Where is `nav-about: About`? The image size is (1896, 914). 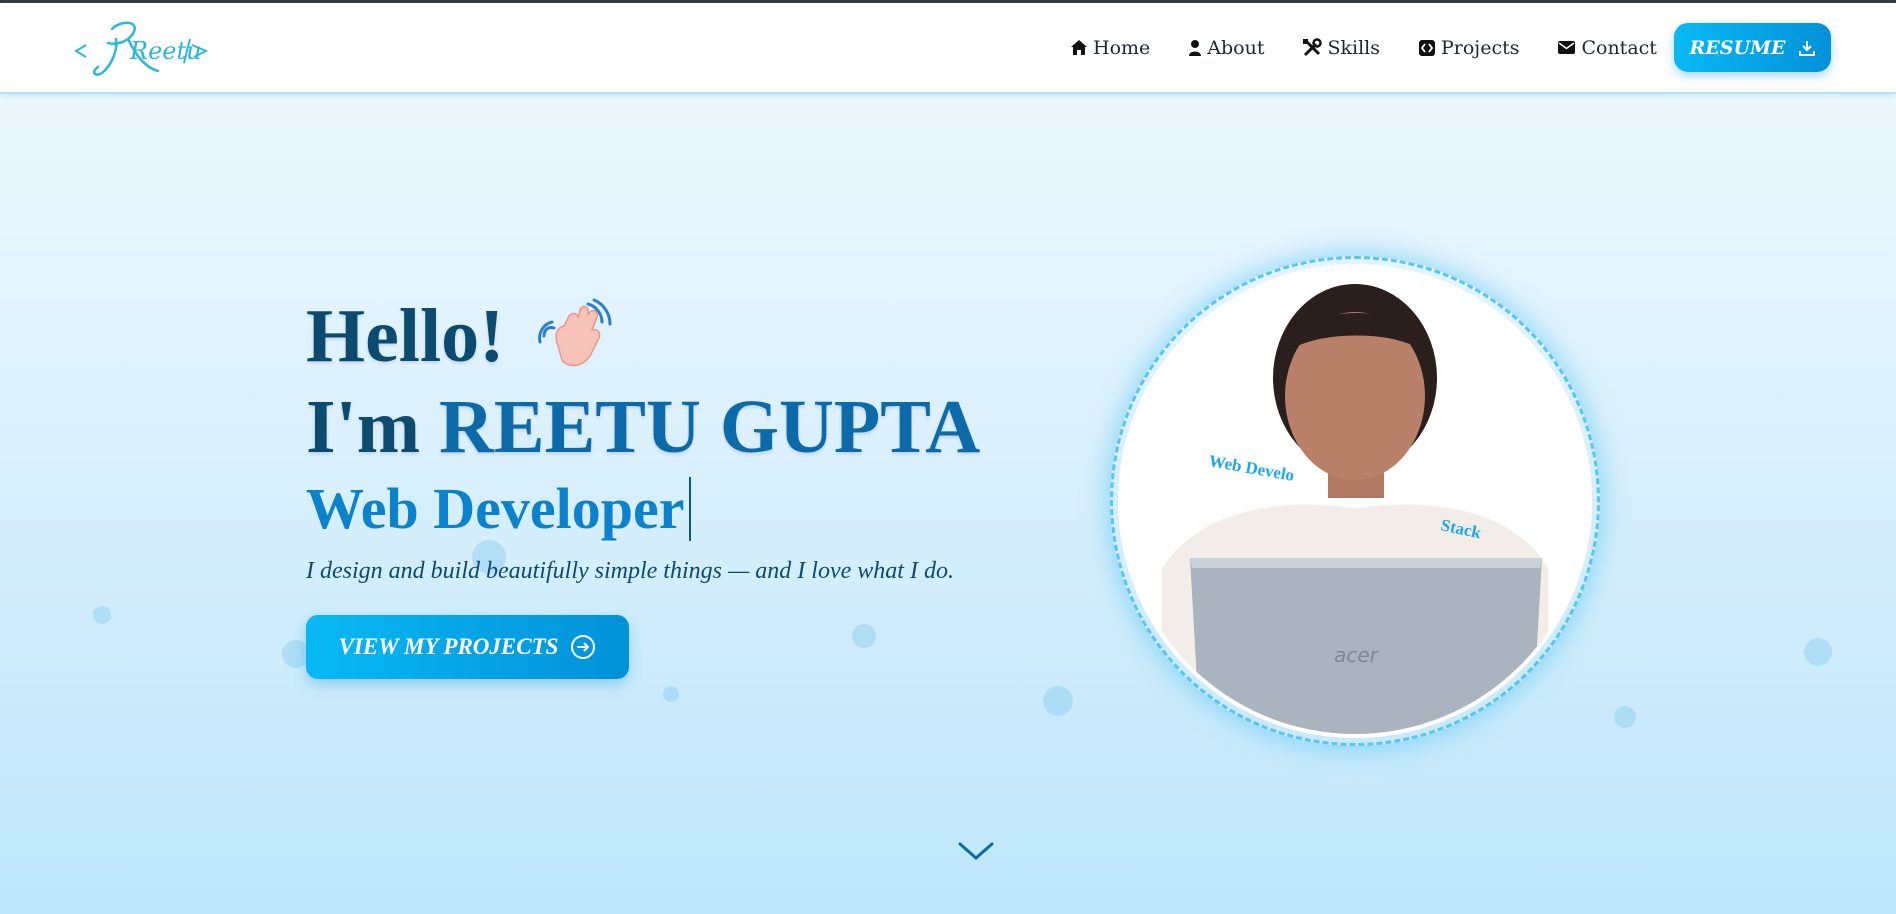
nav-about: About is located at coordinates (1226, 48).